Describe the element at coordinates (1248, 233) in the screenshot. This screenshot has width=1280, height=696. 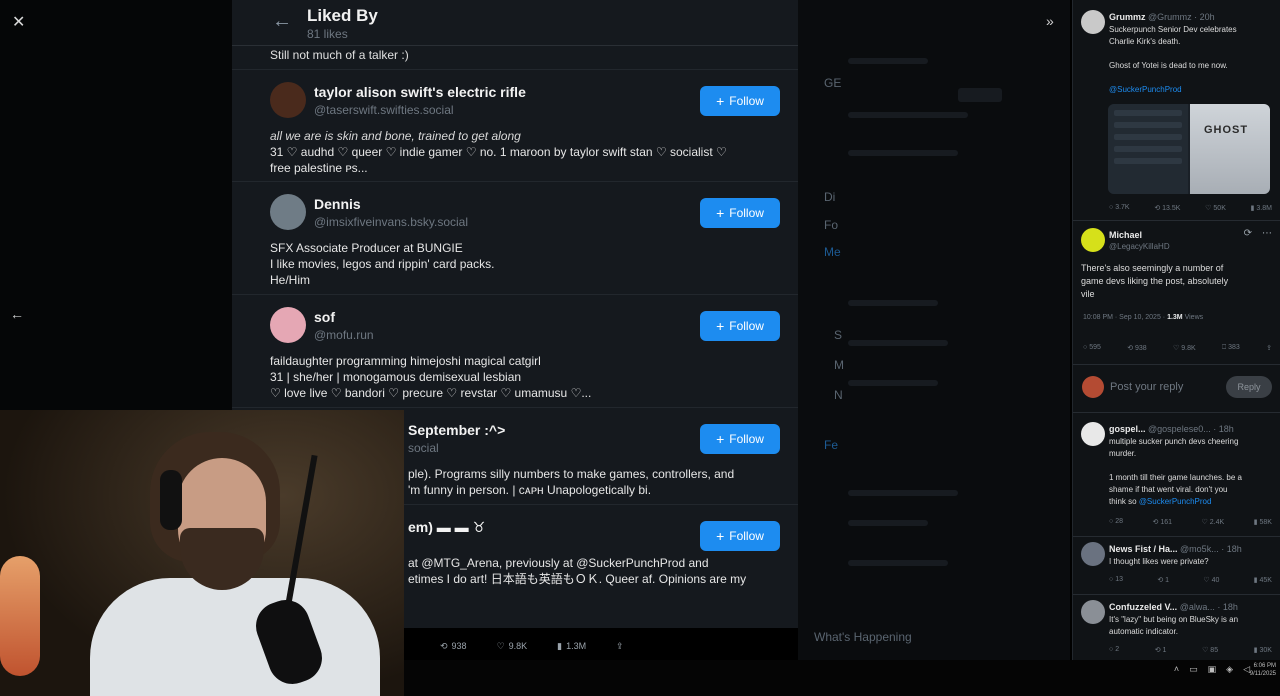
I see `grok-icon: ⟳` at that location.